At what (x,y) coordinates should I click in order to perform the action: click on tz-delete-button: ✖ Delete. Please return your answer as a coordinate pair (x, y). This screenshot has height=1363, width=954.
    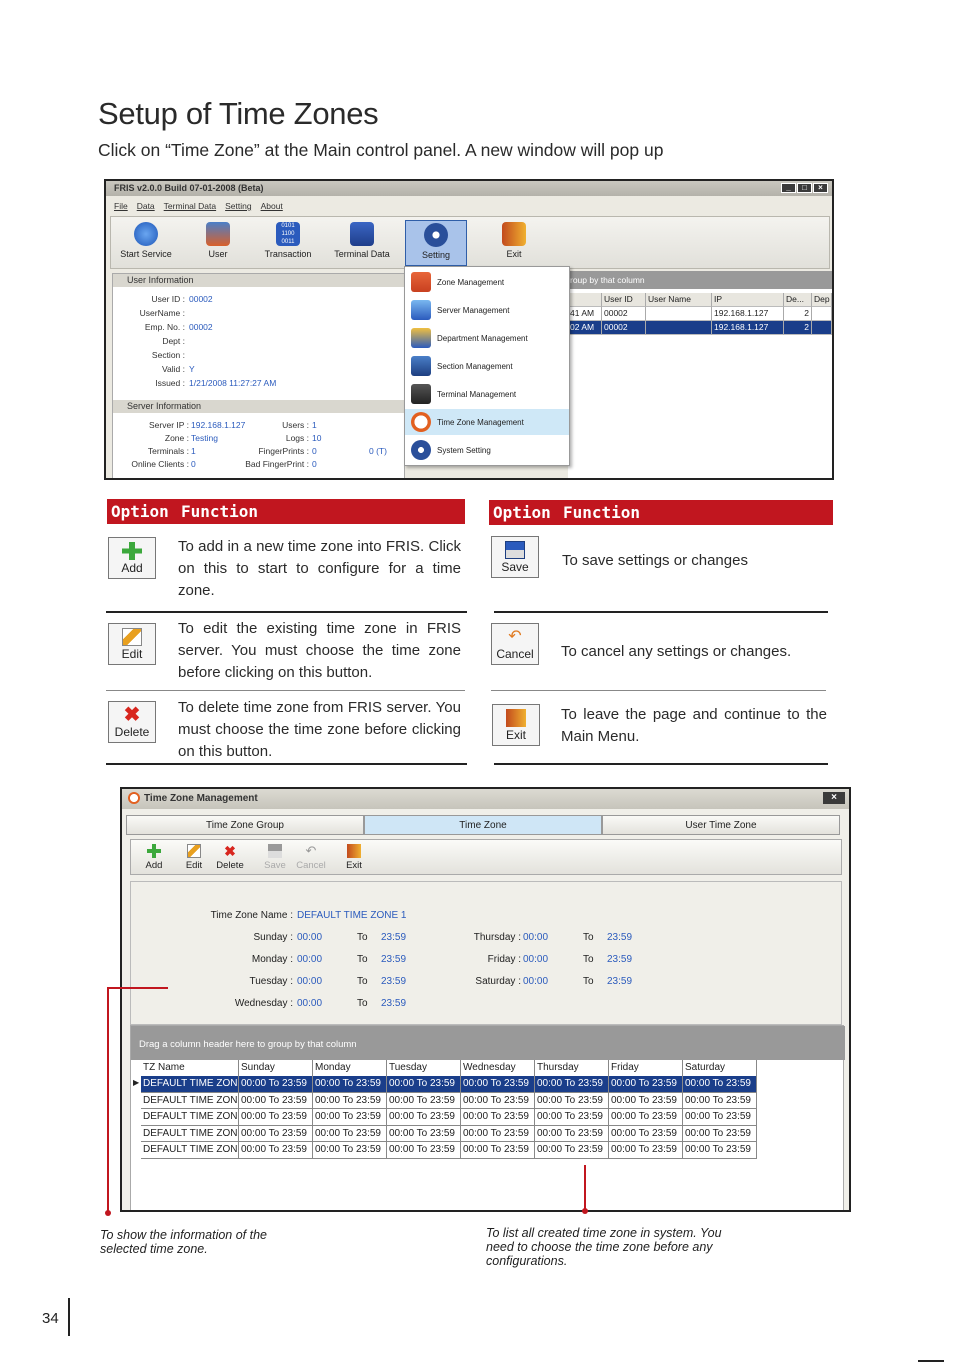
    Looking at the image, I should click on (230, 857).